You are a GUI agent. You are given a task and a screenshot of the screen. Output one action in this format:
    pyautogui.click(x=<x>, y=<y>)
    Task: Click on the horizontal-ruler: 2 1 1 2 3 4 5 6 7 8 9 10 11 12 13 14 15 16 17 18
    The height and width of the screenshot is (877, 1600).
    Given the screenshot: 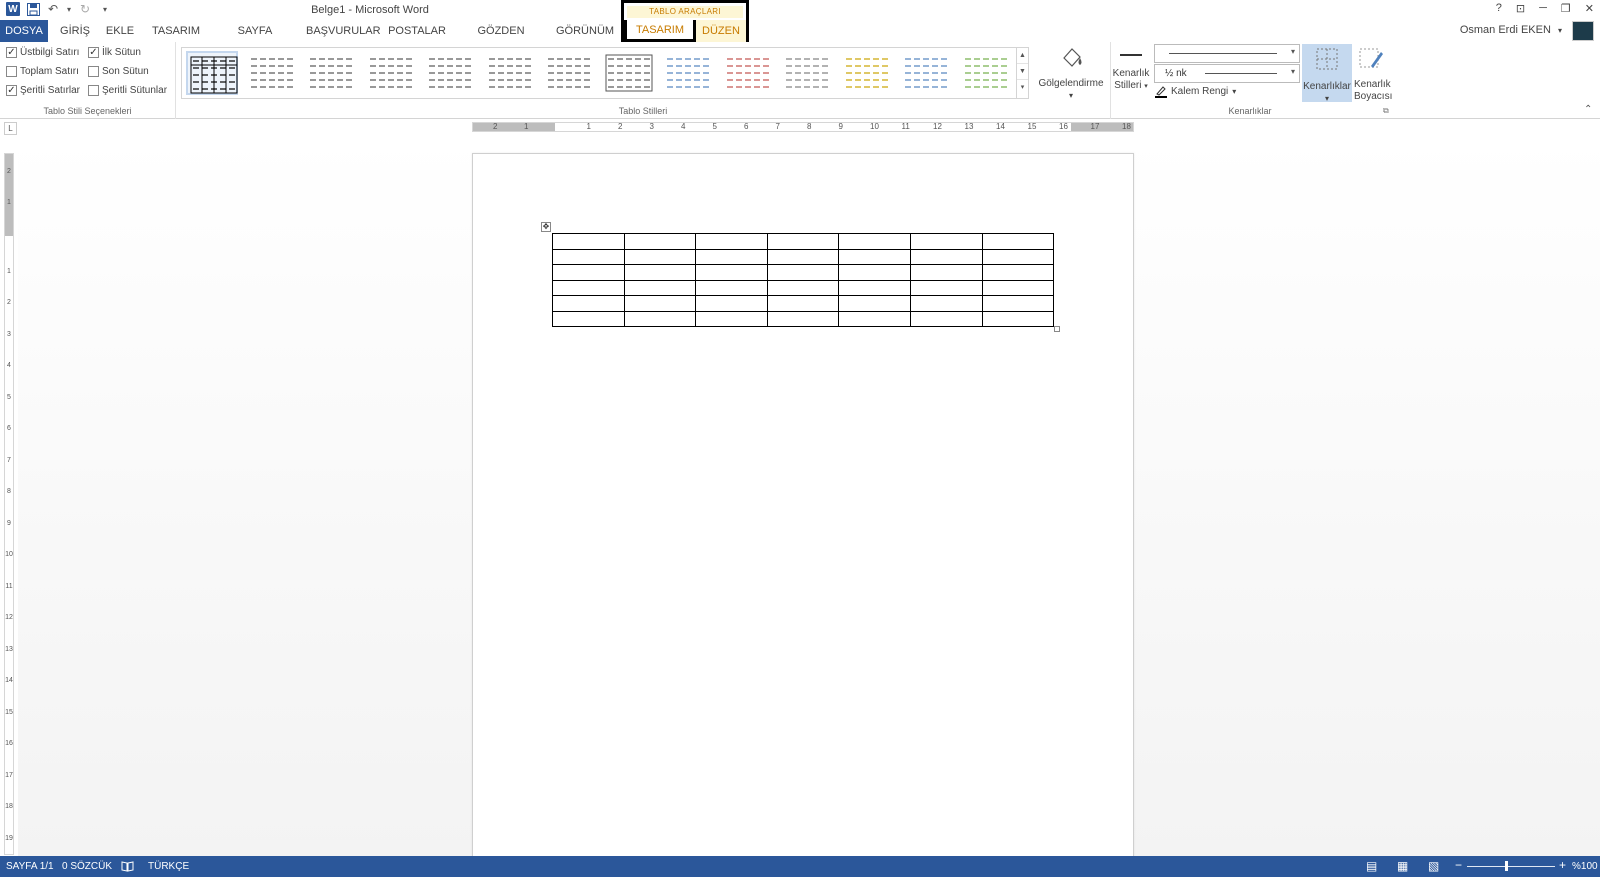 What is the action you would take?
    pyautogui.click(x=803, y=127)
    